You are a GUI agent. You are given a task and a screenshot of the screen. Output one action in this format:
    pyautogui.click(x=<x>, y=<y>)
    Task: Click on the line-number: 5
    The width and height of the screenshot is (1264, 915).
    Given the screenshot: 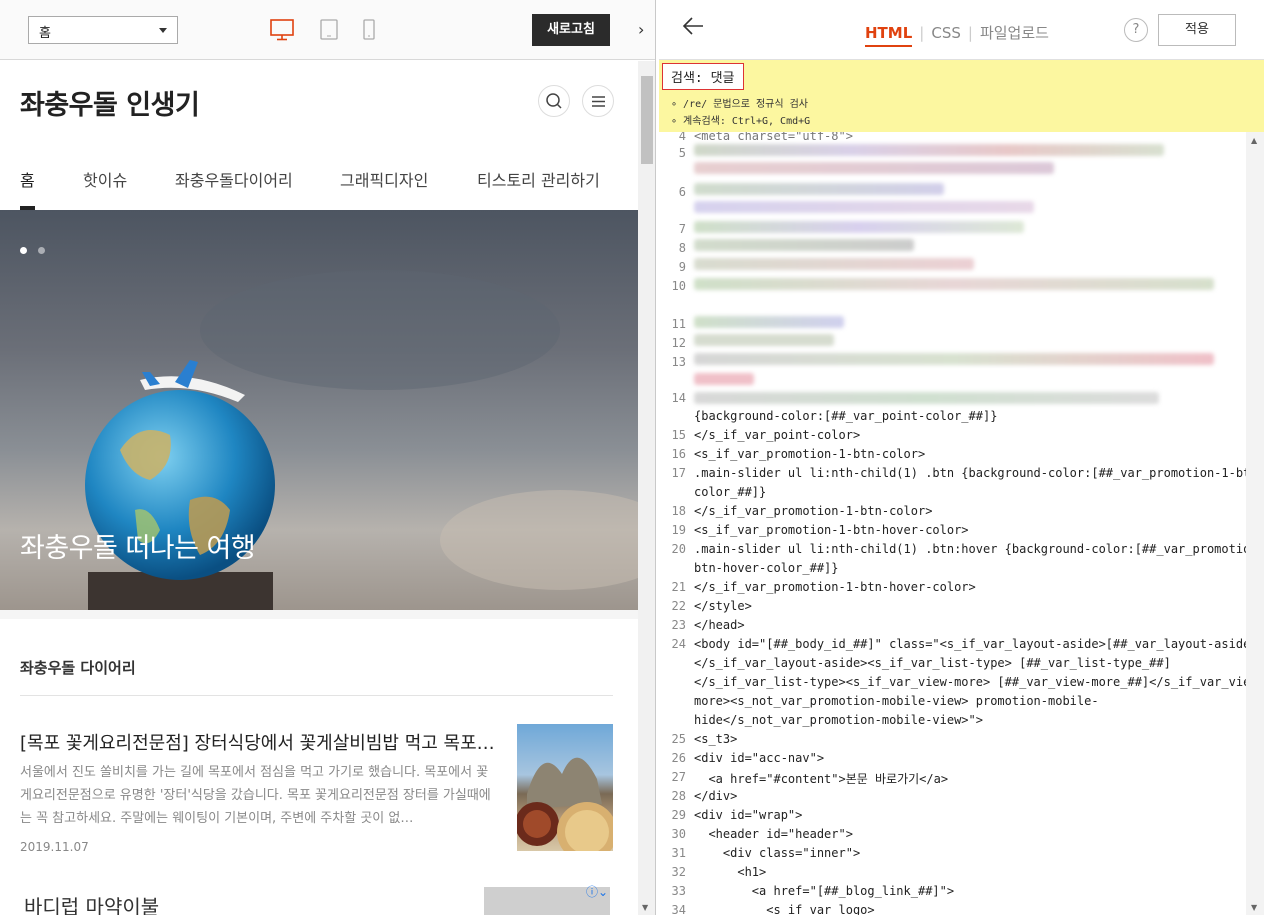 What is the action you would take?
    pyautogui.click(x=682, y=153)
    